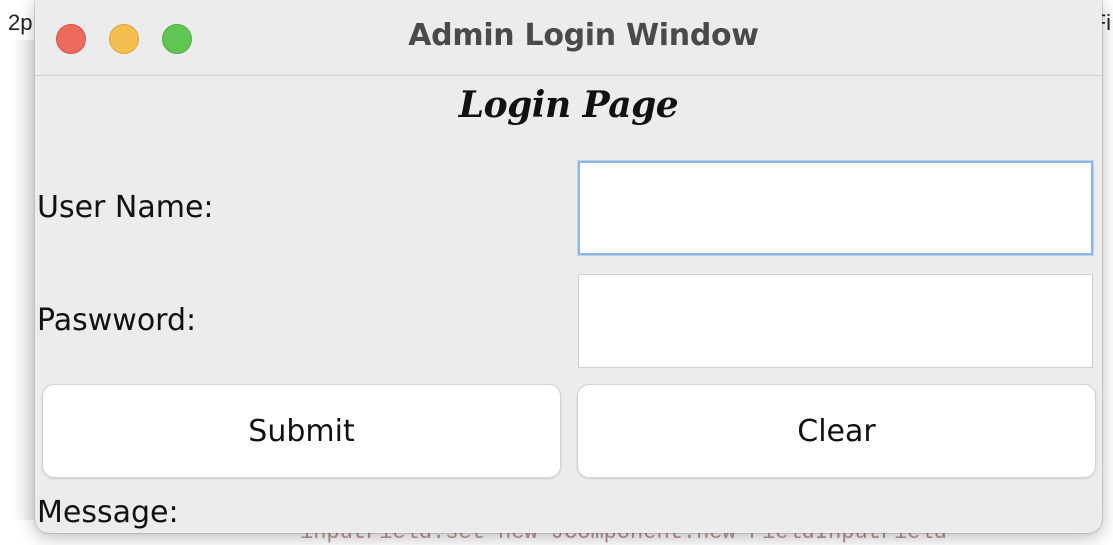 The height and width of the screenshot is (545, 1113). I want to click on background-text-left: 2p, so click(20, 22).